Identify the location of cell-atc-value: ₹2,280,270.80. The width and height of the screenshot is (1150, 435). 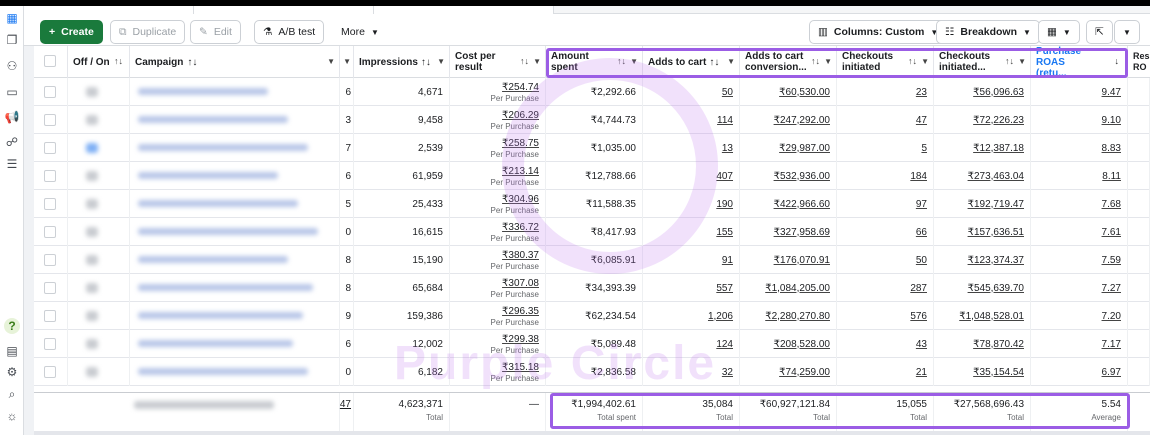
(788, 316).